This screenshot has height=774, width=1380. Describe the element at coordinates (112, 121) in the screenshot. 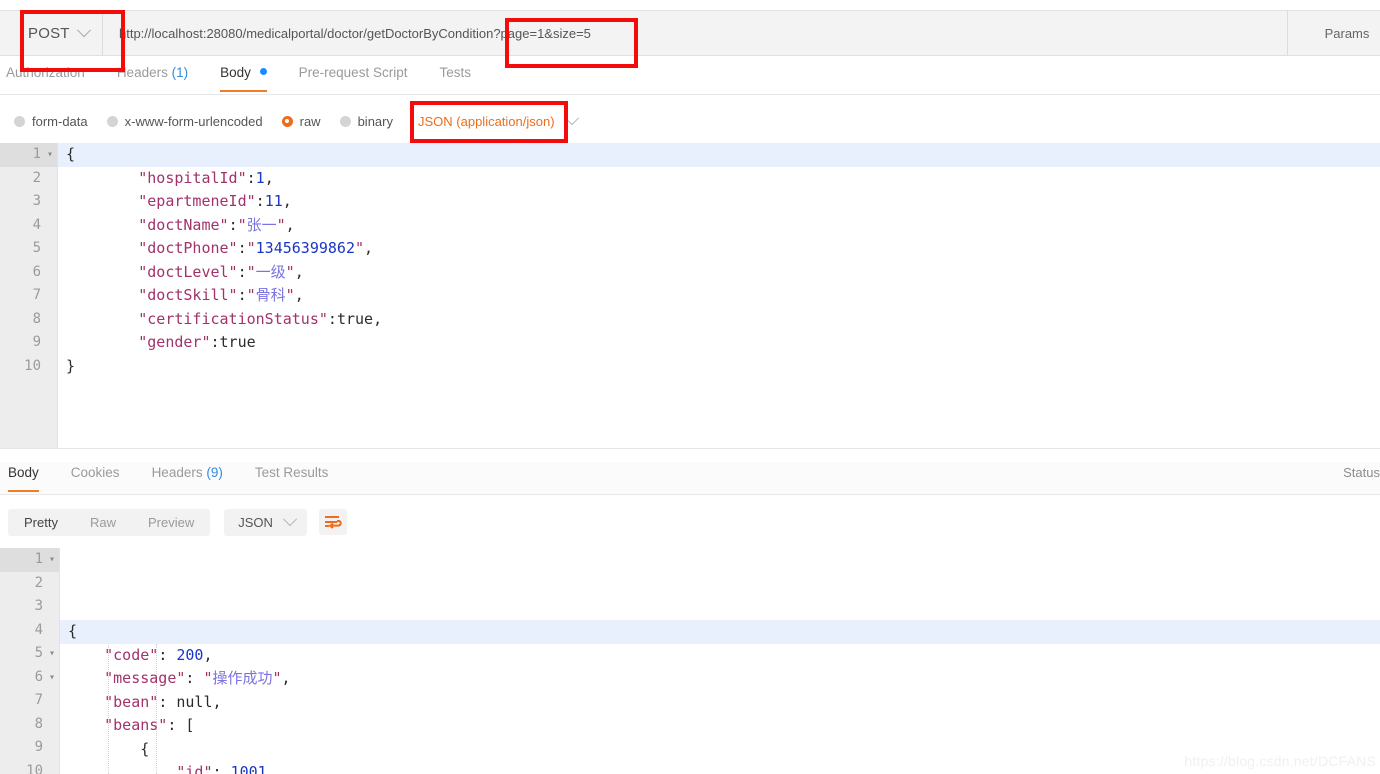

I see `radio-icon` at that location.